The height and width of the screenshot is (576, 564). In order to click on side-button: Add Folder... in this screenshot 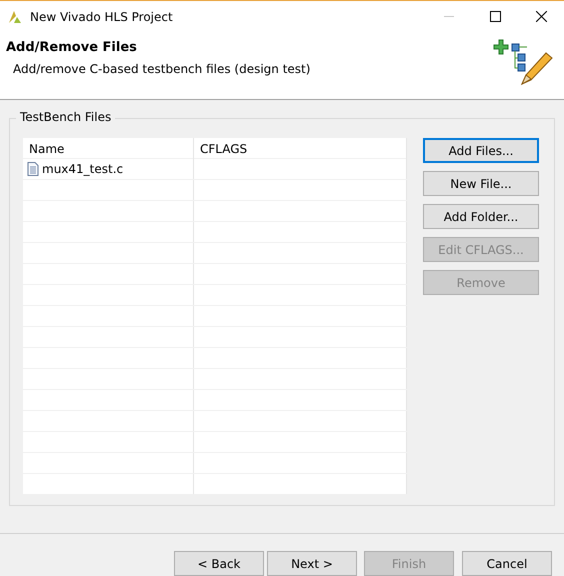, I will do `click(481, 216)`.